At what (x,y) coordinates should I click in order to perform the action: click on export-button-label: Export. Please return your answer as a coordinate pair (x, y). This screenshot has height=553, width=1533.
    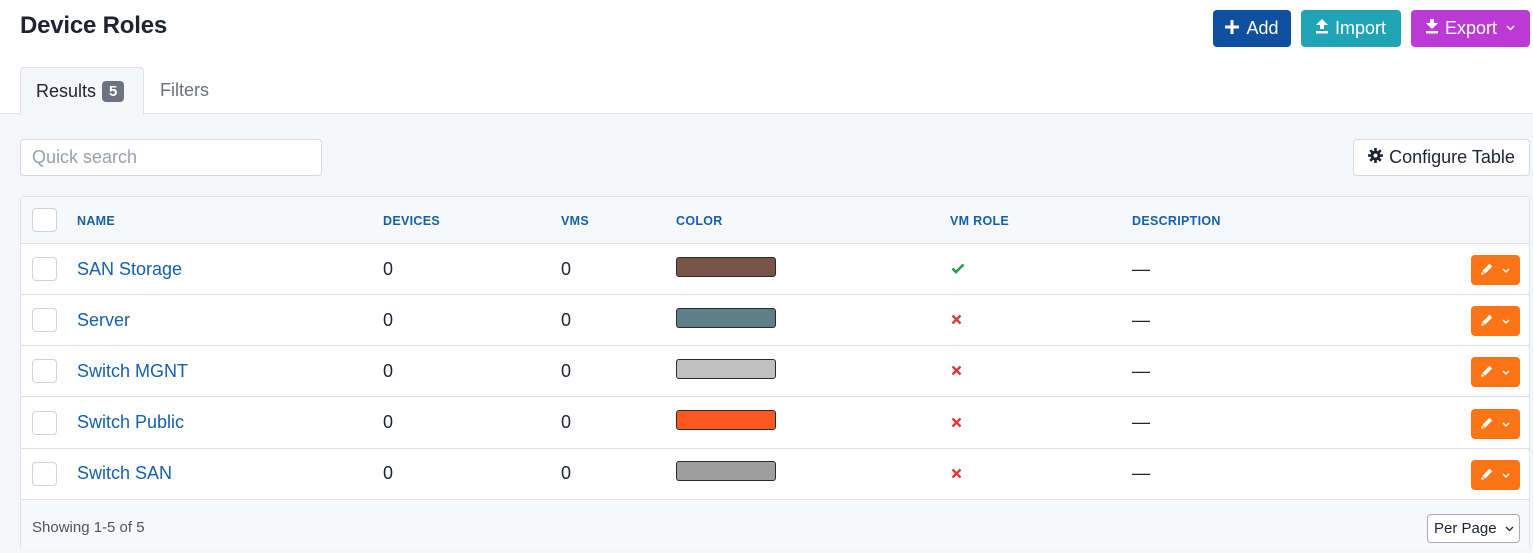
    Looking at the image, I should click on (1471, 28).